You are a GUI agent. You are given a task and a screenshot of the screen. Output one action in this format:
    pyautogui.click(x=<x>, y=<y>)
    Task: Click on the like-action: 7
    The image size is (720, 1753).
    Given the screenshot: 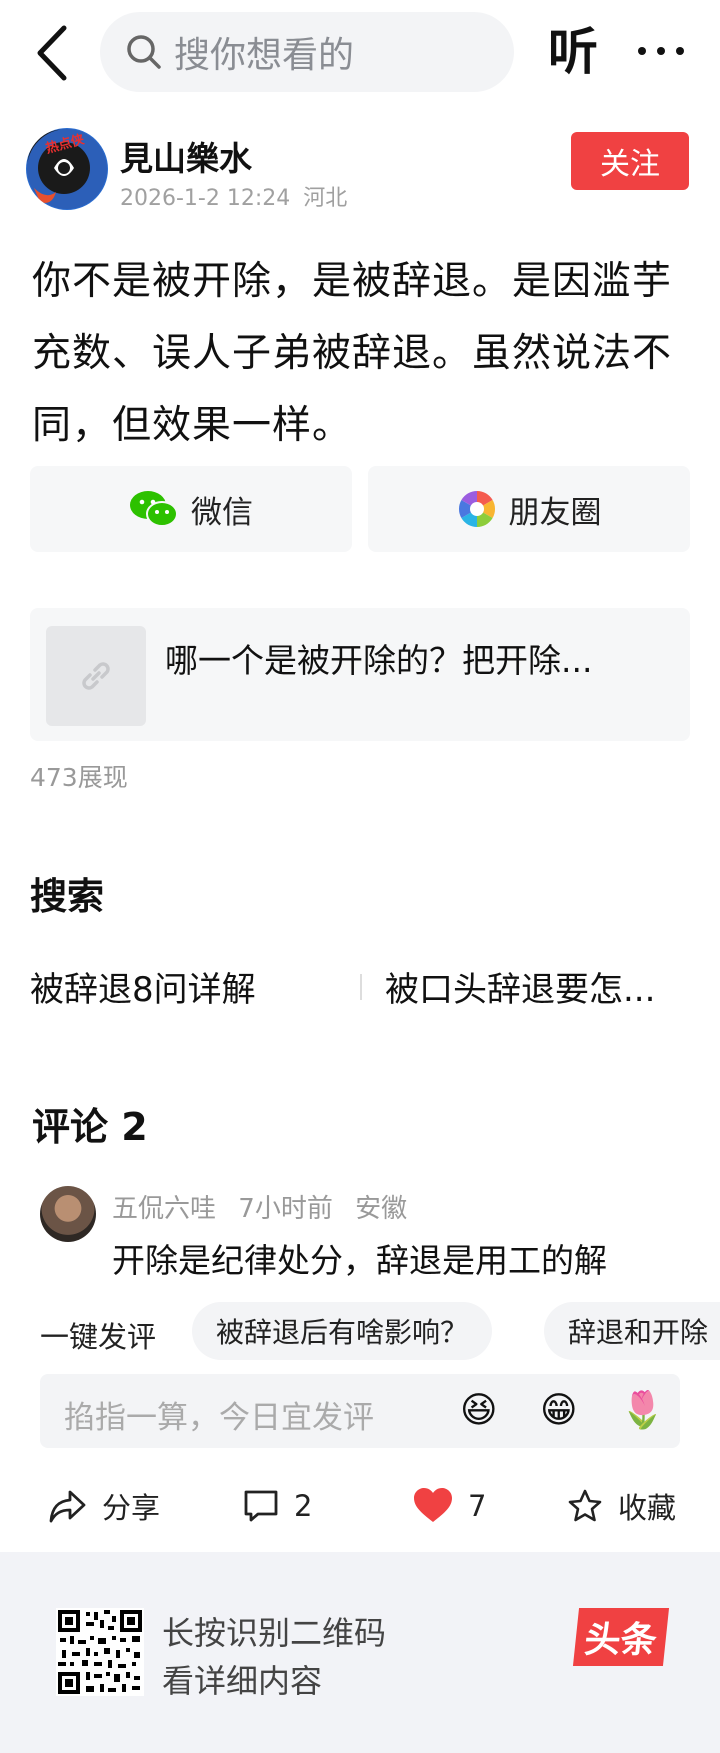 What is the action you would take?
    pyautogui.click(x=449, y=1506)
    